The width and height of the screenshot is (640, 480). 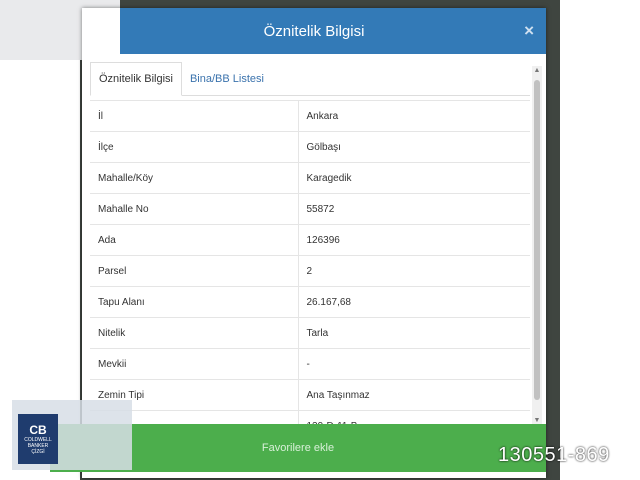 I want to click on row-value: Ankara, so click(x=414, y=116).